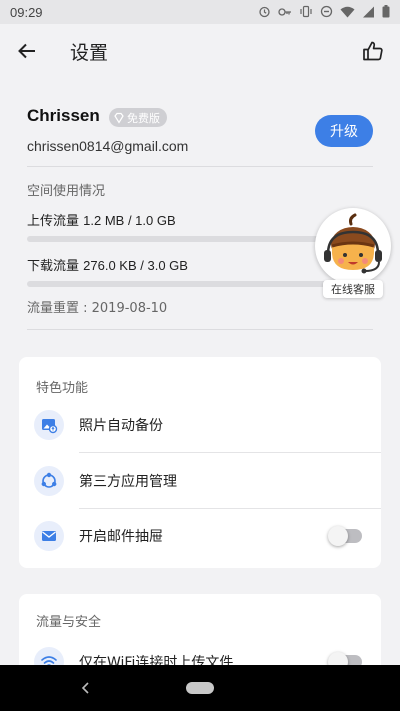 Image resolution: width=400 pixels, height=711 pixels. I want to click on support-label: 在线客服, so click(353, 289).